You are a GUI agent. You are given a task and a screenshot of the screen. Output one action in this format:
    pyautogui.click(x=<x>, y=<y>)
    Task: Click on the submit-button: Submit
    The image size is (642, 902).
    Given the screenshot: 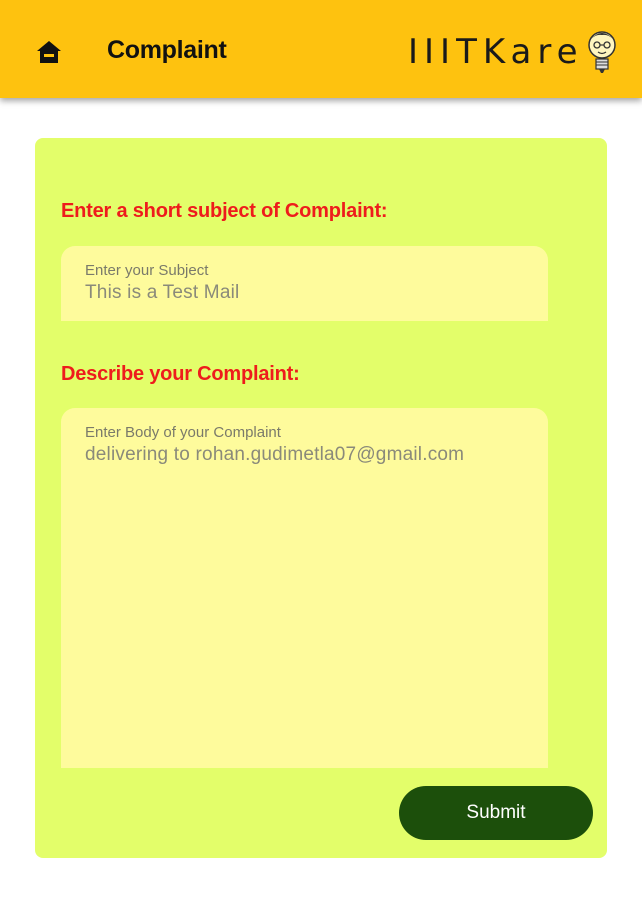 What is the action you would take?
    pyautogui.click(x=496, y=813)
    